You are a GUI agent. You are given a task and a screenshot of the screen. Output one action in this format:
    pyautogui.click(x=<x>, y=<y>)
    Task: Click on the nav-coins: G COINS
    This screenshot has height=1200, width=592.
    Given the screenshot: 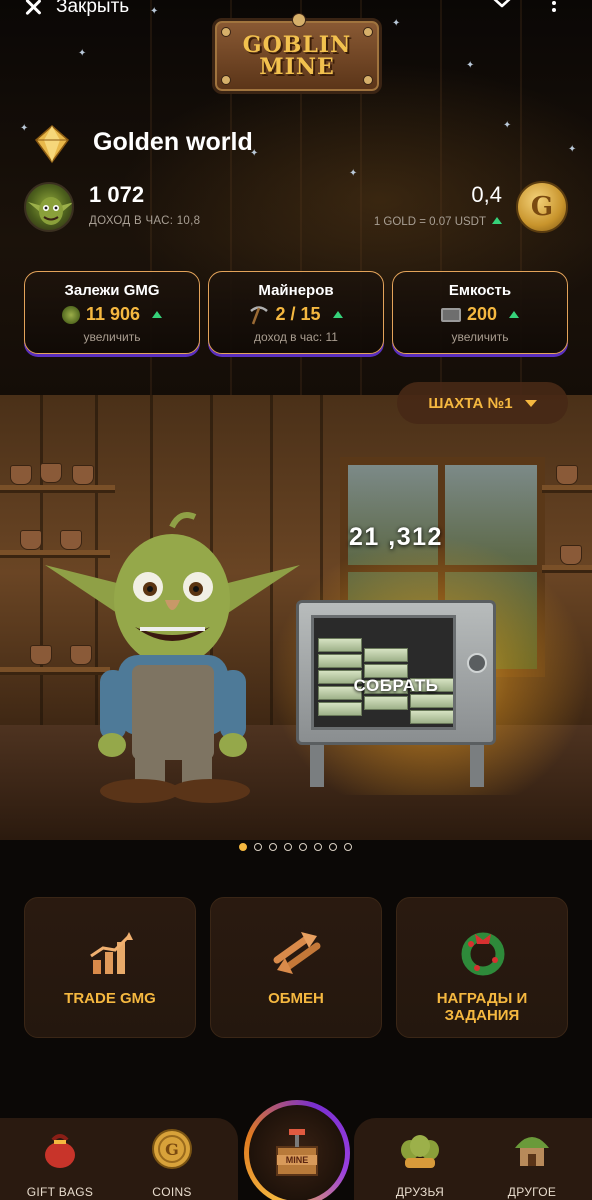 What is the action you would take?
    pyautogui.click(x=172, y=1163)
    